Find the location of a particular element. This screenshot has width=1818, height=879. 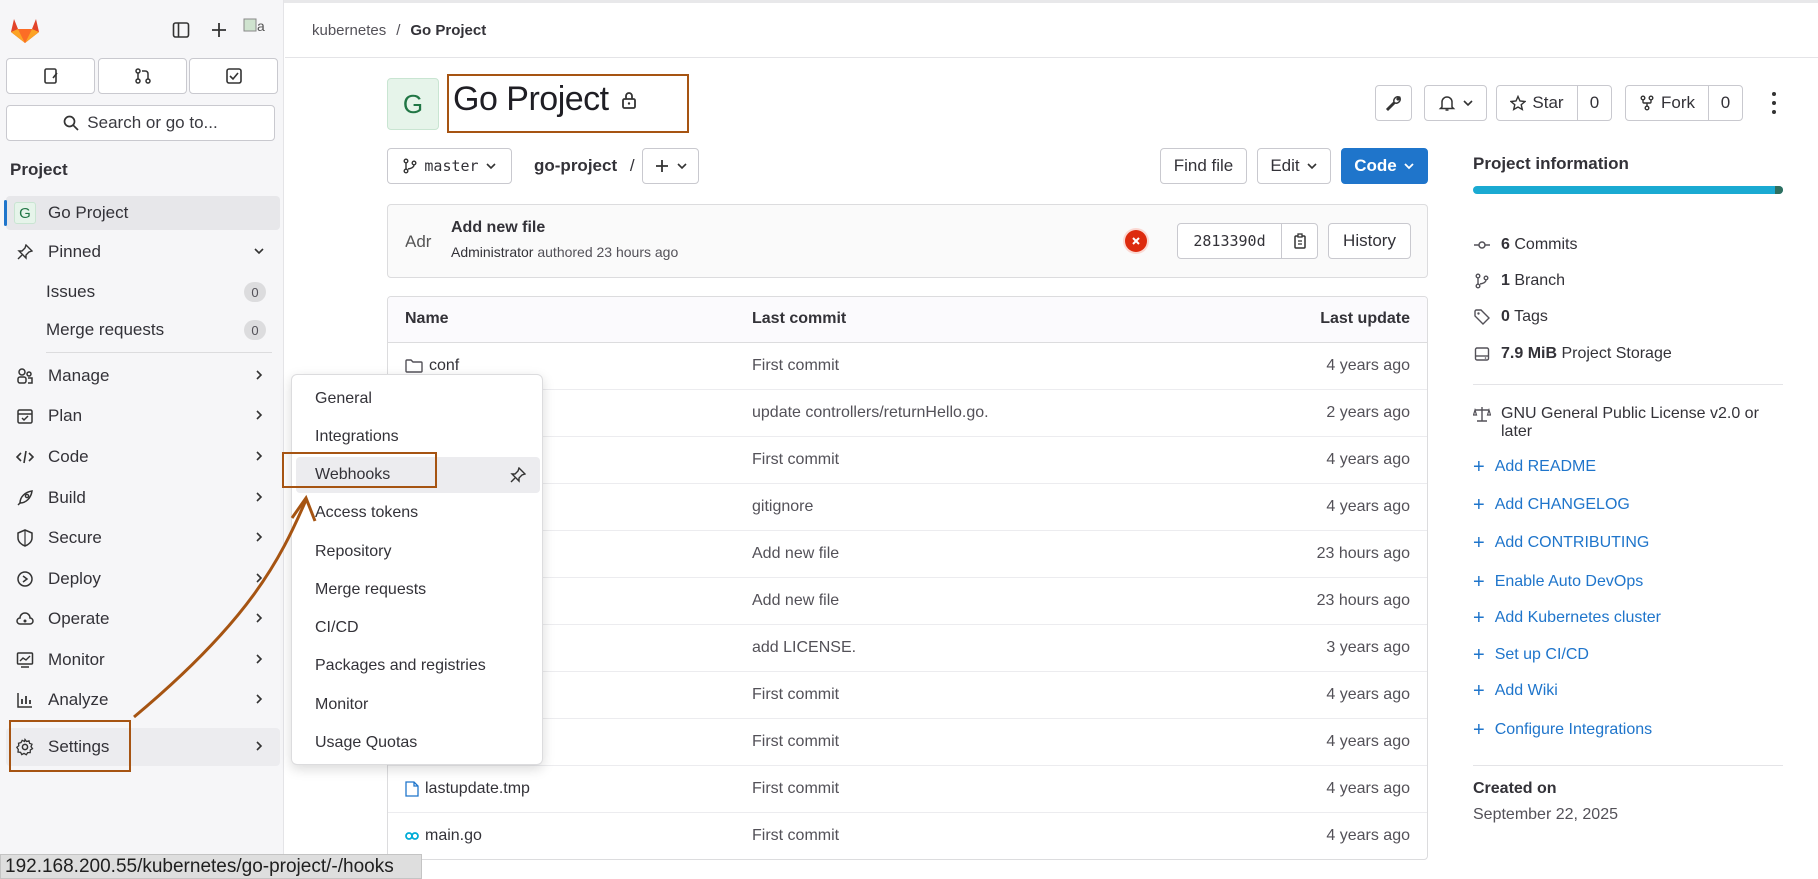

annotation-arrow is located at coordinates (225, 606).